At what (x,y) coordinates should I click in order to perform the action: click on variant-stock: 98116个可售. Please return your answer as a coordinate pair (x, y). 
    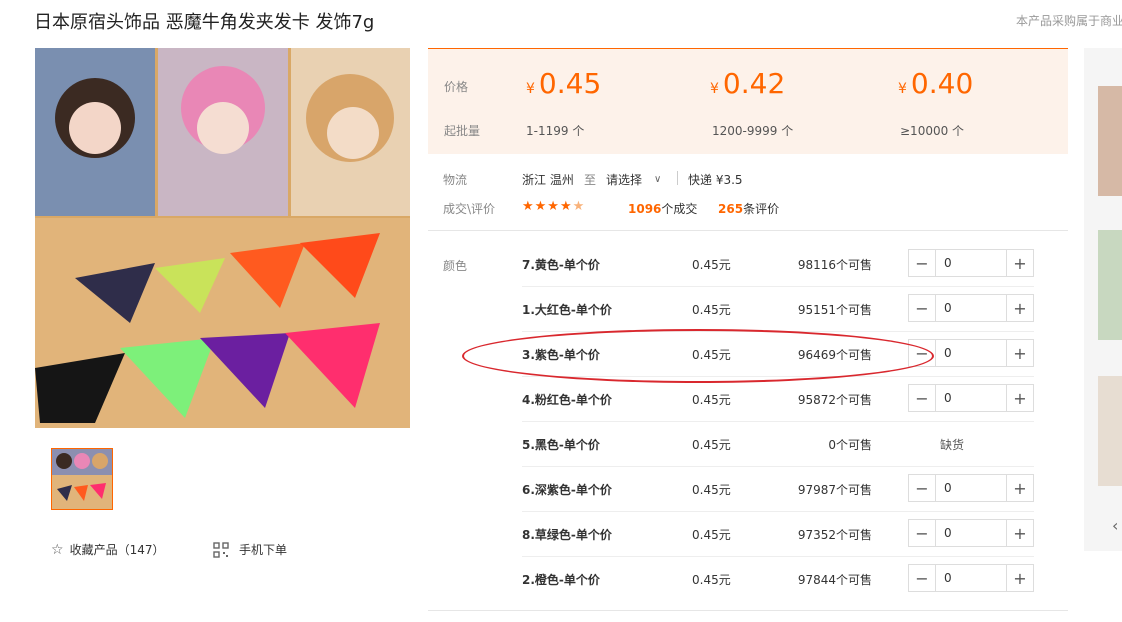
    Looking at the image, I should click on (834, 265).